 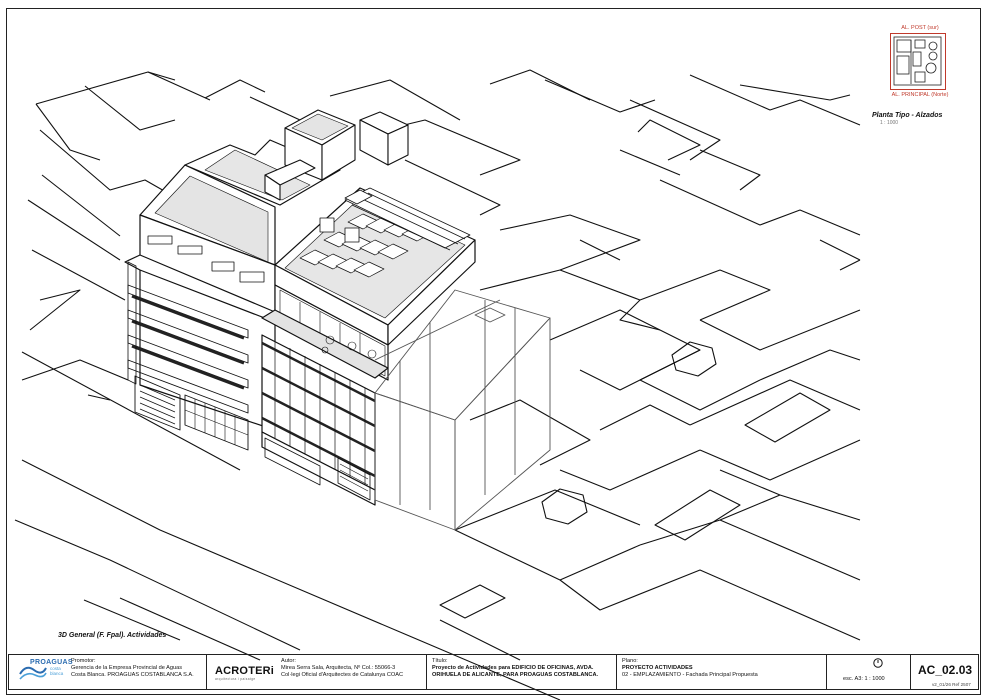 What do you see at coordinates (878, 663) in the screenshot?
I see `clock-icon` at bounding box center [878, 663].